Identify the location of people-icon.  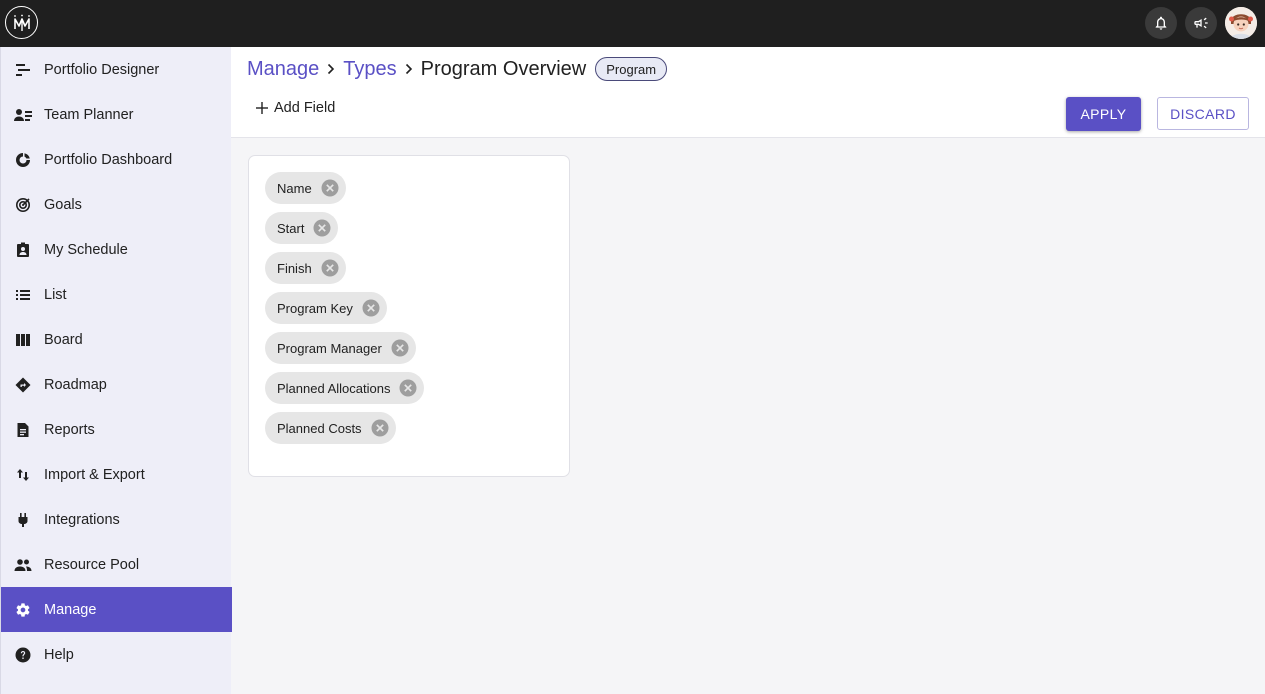
(23, 565).